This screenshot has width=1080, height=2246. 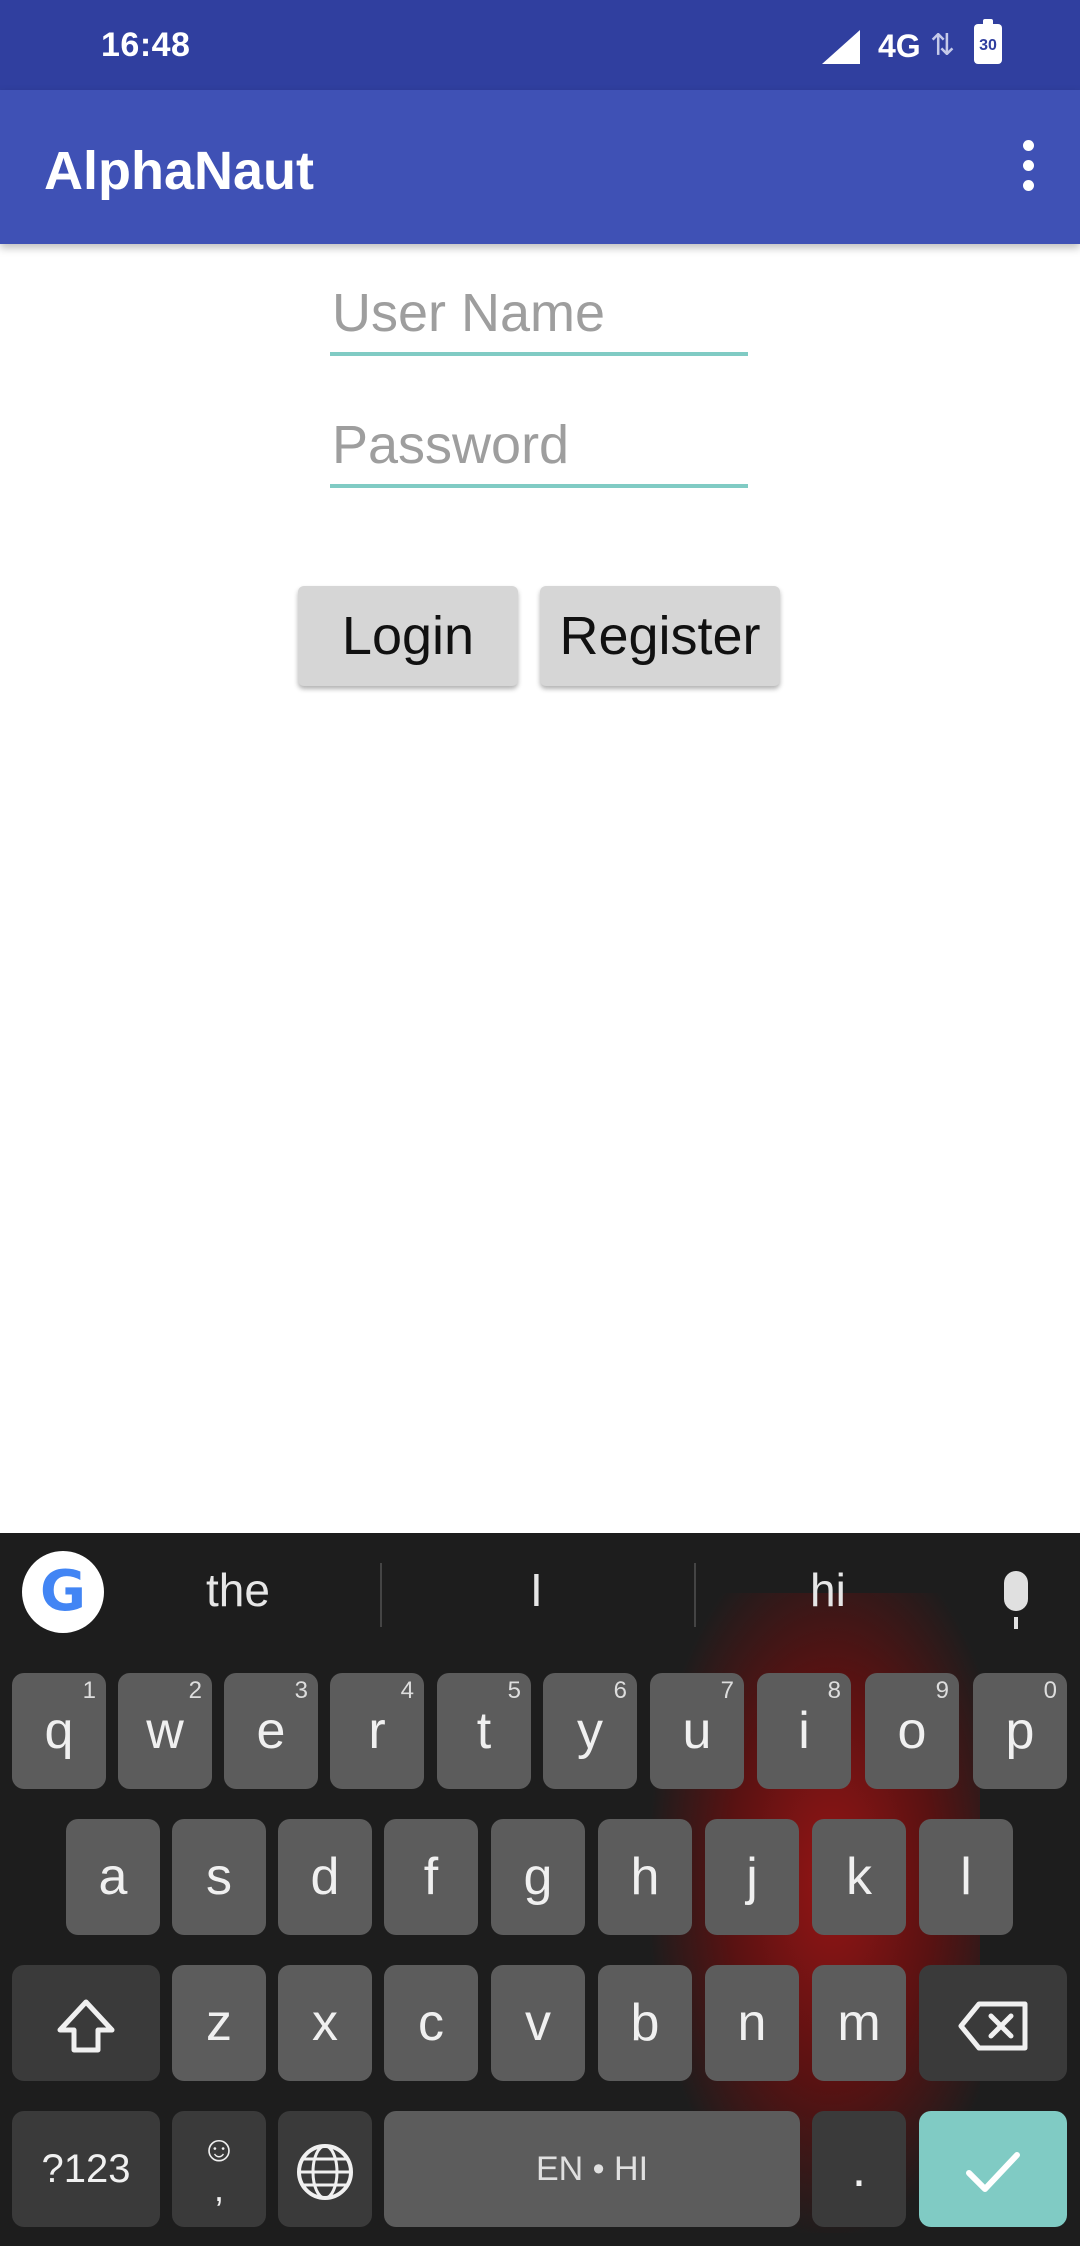 What do you see at coordinates (943, 45) in the screenshot?
I see `data-arrows-icon: ⇅` at bounding box center [943, 45].